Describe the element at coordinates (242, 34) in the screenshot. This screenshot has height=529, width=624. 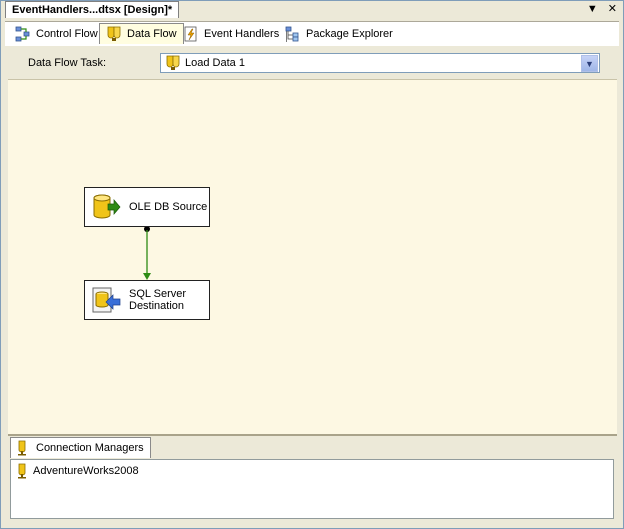
I see `tab-label: Event Handlers` at that location.